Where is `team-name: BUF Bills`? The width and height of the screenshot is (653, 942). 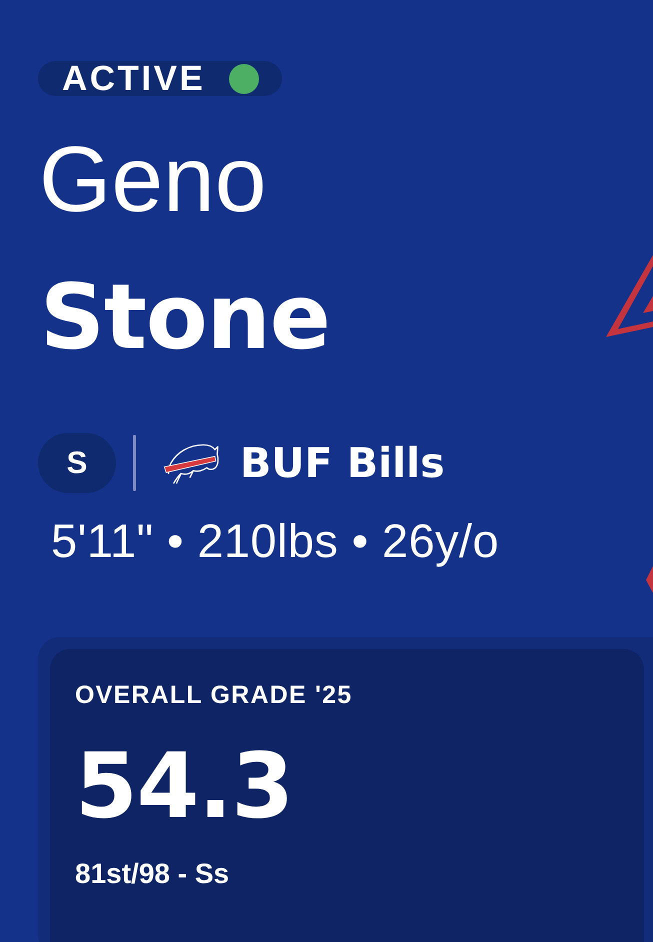 team-name: BUF Bills is located at coordinates (342, 463).